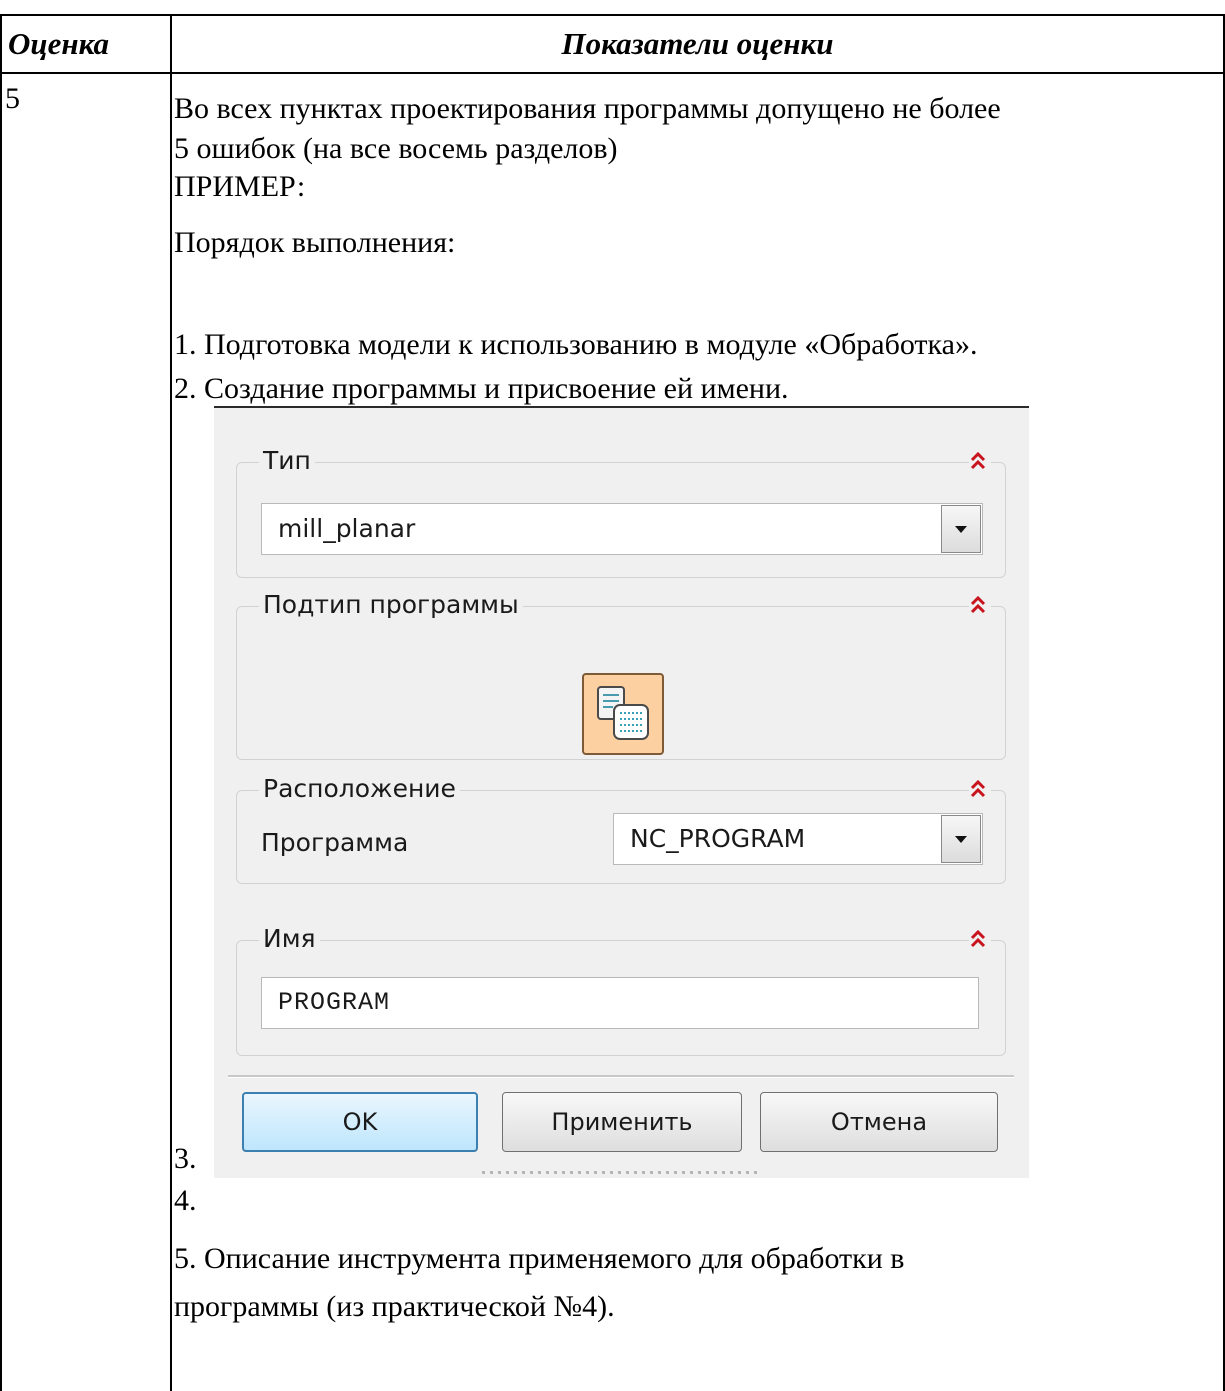 This screenshot has width=1225, height=1391. Describe the element at coordinates (622, 1122) in the screenshot. I see `apply-button: Применить` at that location.